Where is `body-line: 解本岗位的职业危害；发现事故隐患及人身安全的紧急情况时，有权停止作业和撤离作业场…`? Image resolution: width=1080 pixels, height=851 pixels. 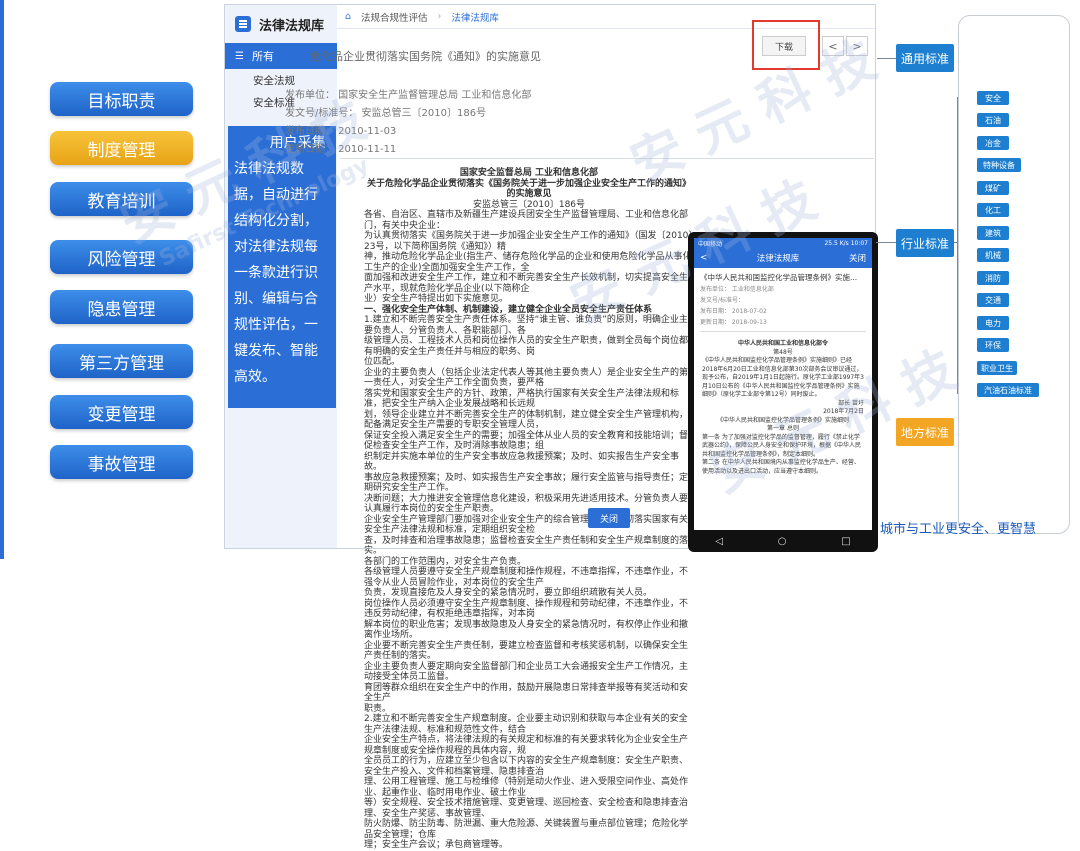
body-line: 解本岗位的职业危害；发现事故隐患及人身安全的紧急情况时，有权停止作业和撤离作业场… is located at coordinates (526, 630).